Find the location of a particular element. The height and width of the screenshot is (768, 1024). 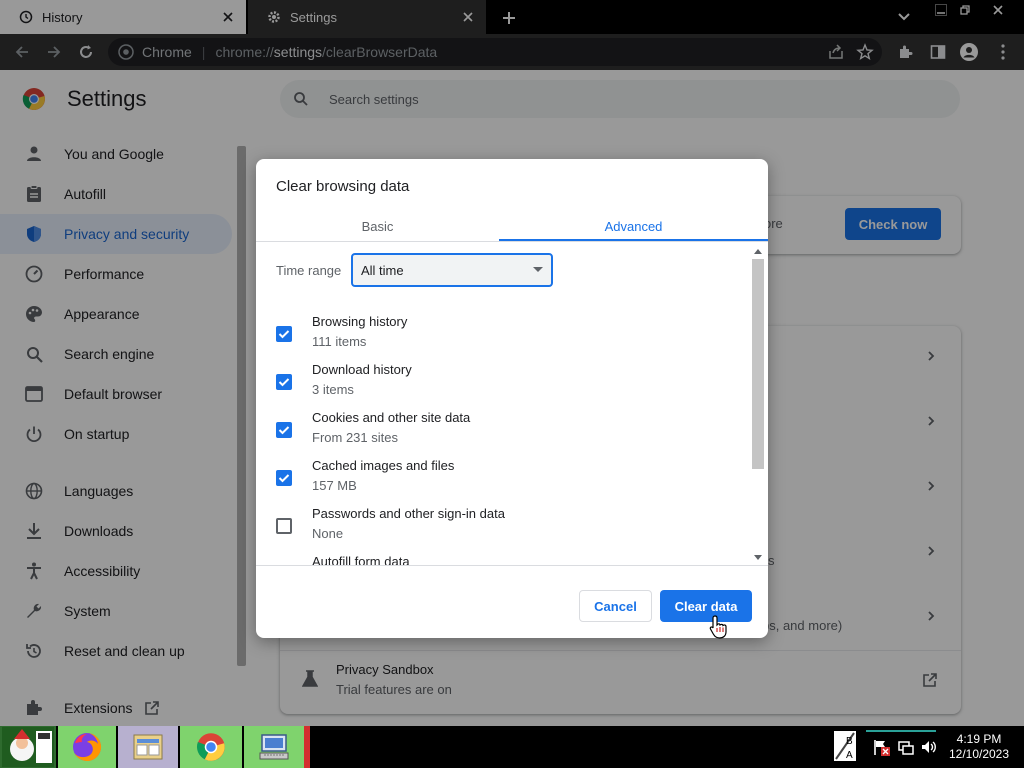

taskbar-app-chrome is located at coordinates (211, 747).